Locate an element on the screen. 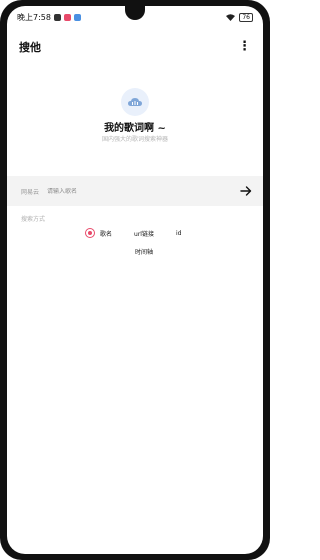 This screenshot has width=320, height=560. radio-selected-icon is located at coordinates (90, 233).